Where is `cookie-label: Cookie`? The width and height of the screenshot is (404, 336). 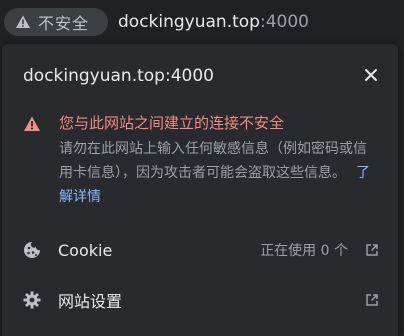
cookie-label: Cookie is located at coordinates (85, 250).